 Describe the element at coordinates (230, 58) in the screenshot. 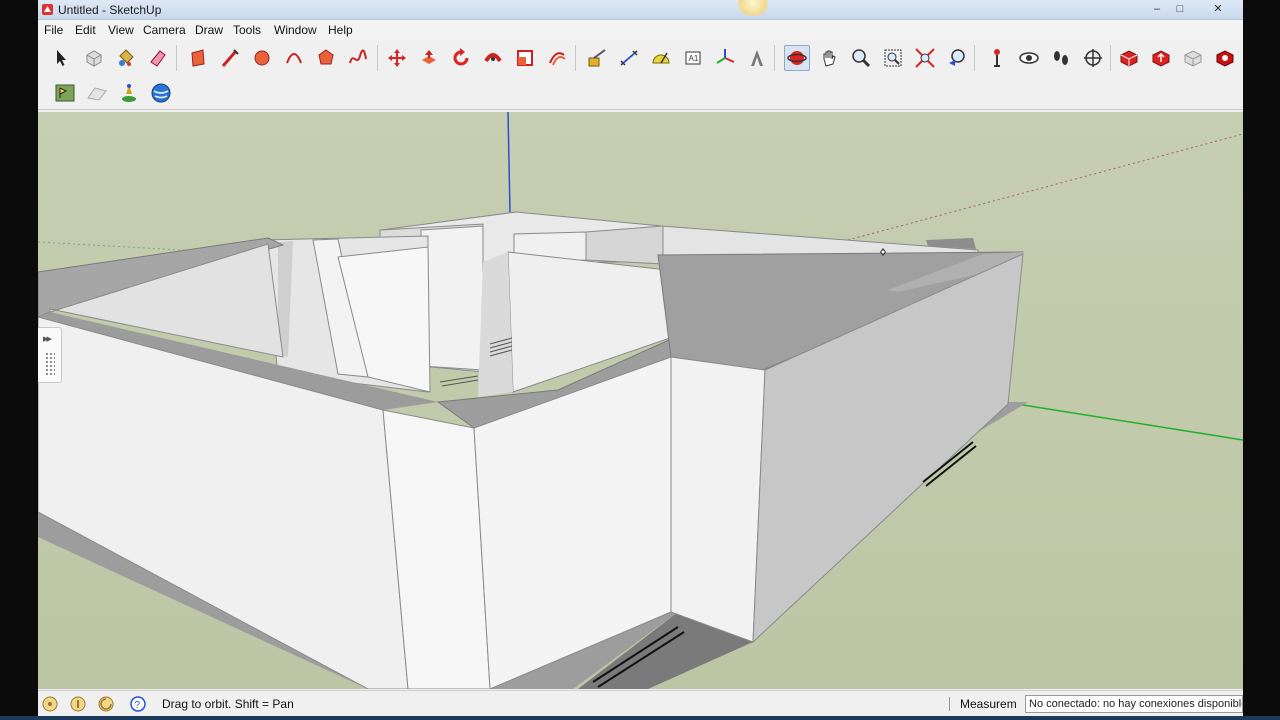

I see `line-icon` at that location.